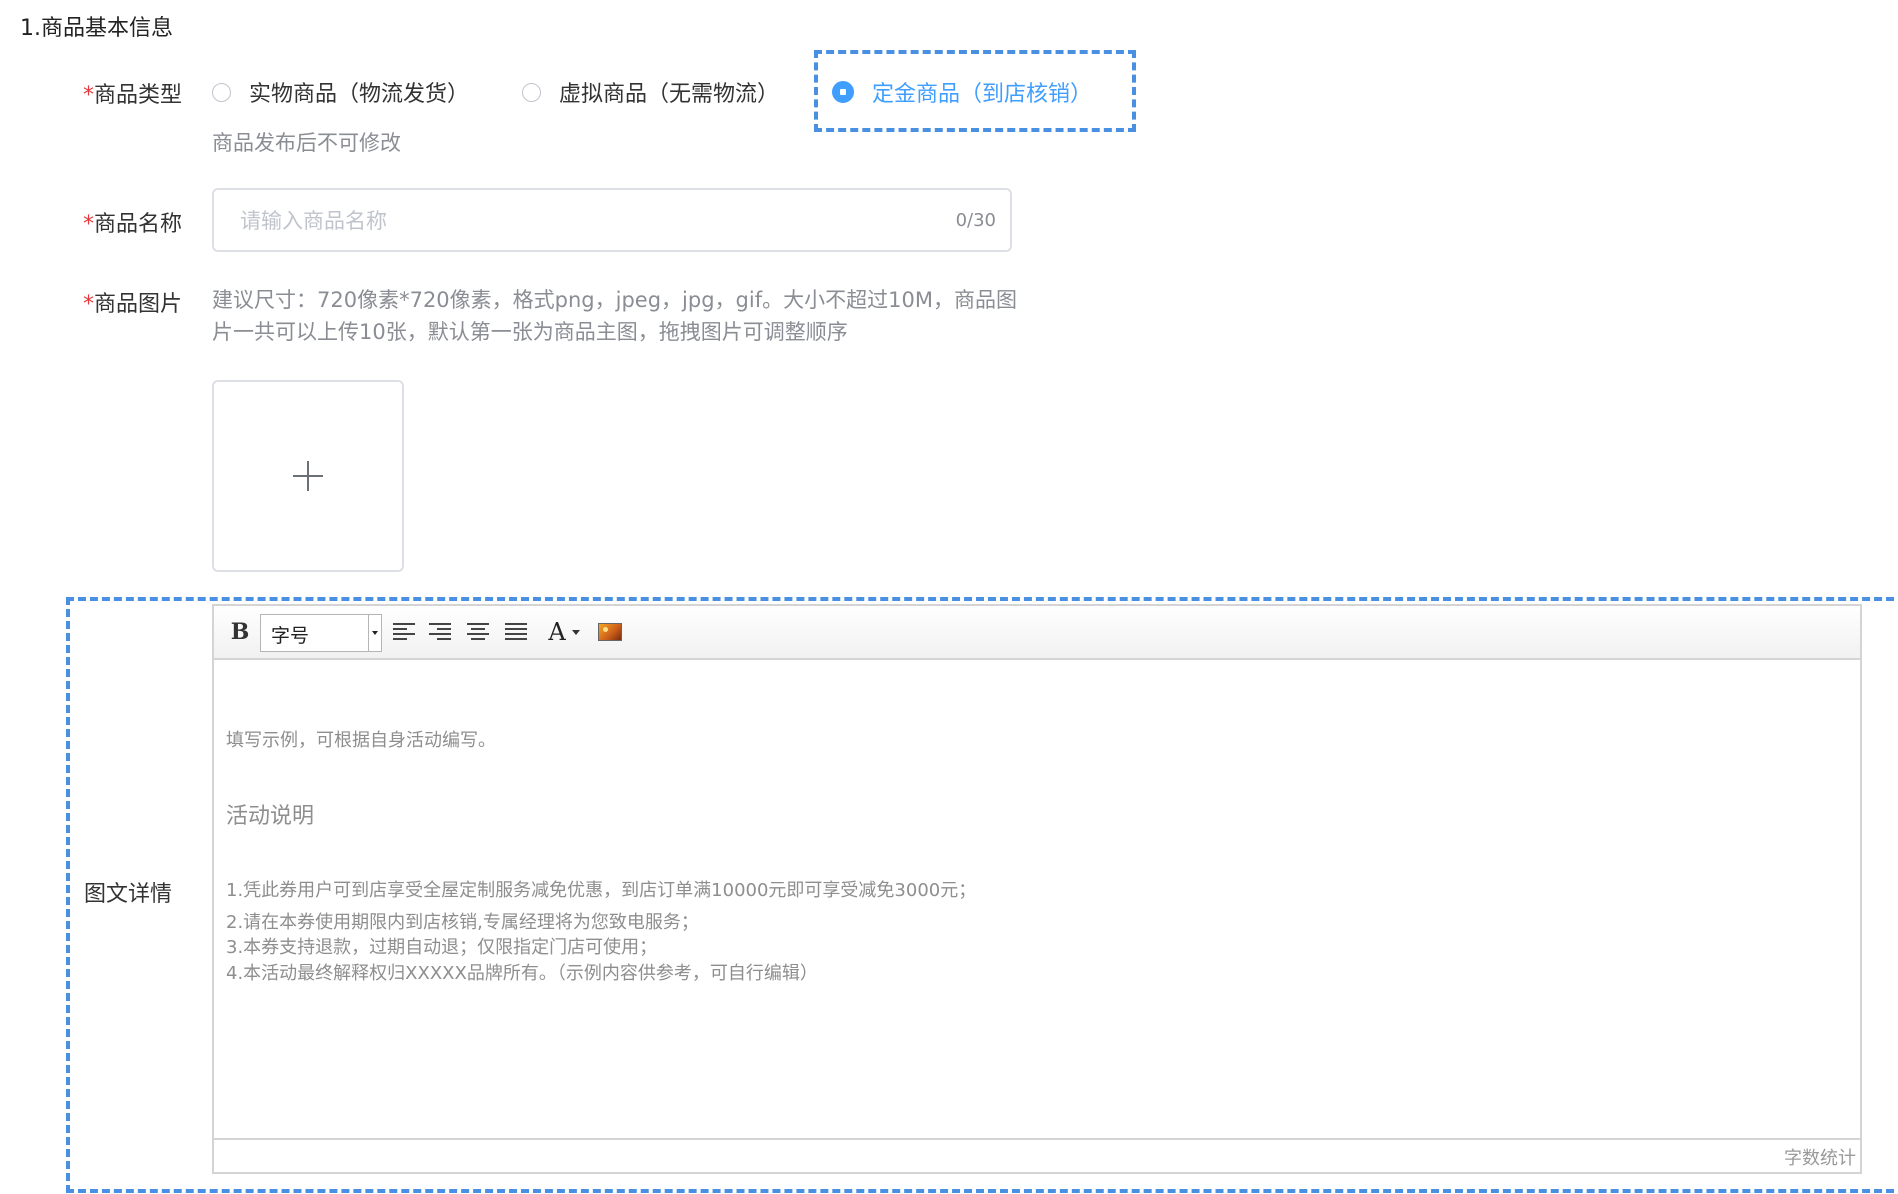 The height and width of the screenshot is (1194, 1898). Describe the element at coordinates (374, 633) in the screenshot. I see `chevron-down-icon` at that location.